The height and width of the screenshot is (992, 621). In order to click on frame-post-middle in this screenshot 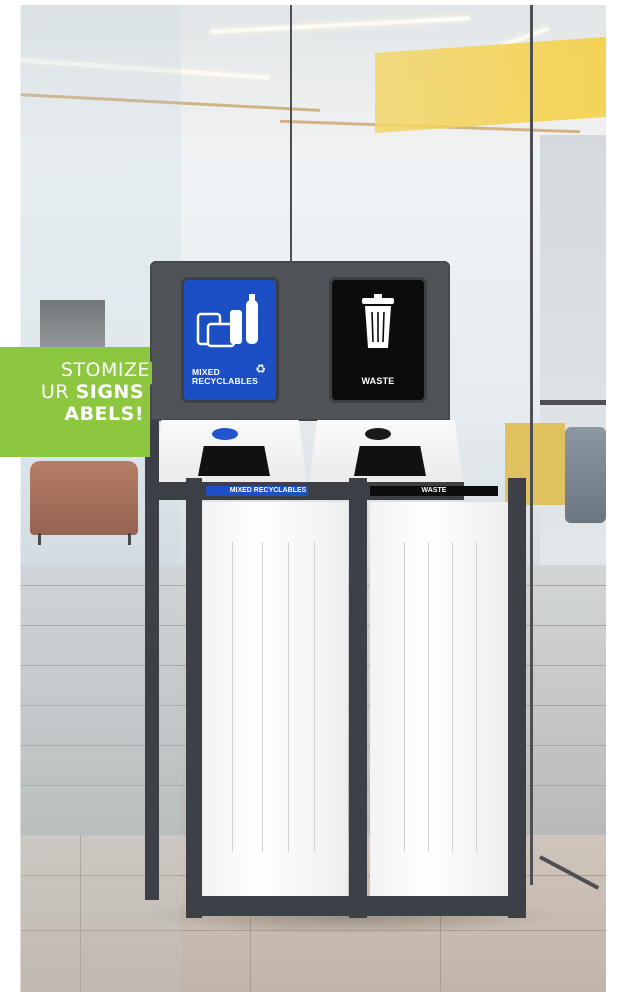, I will do `click(358, 698)`.